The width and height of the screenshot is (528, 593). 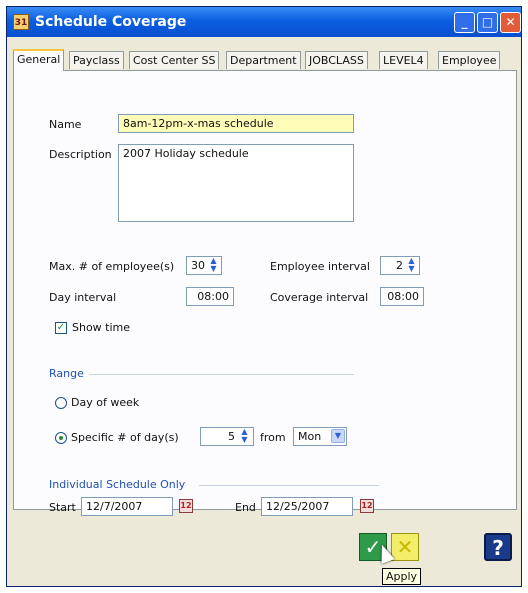 I want to click on apply-tooltip: Apply, so click(x=402, y=576).